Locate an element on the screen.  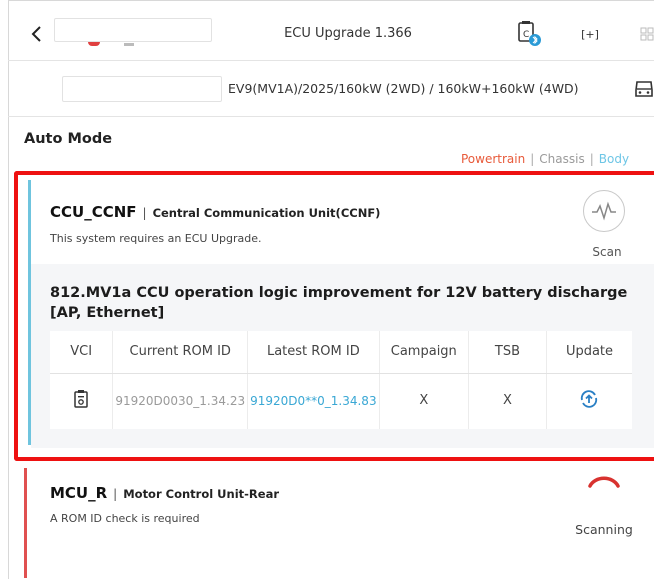
vehicle-divider is located at coordinates (331, 116).